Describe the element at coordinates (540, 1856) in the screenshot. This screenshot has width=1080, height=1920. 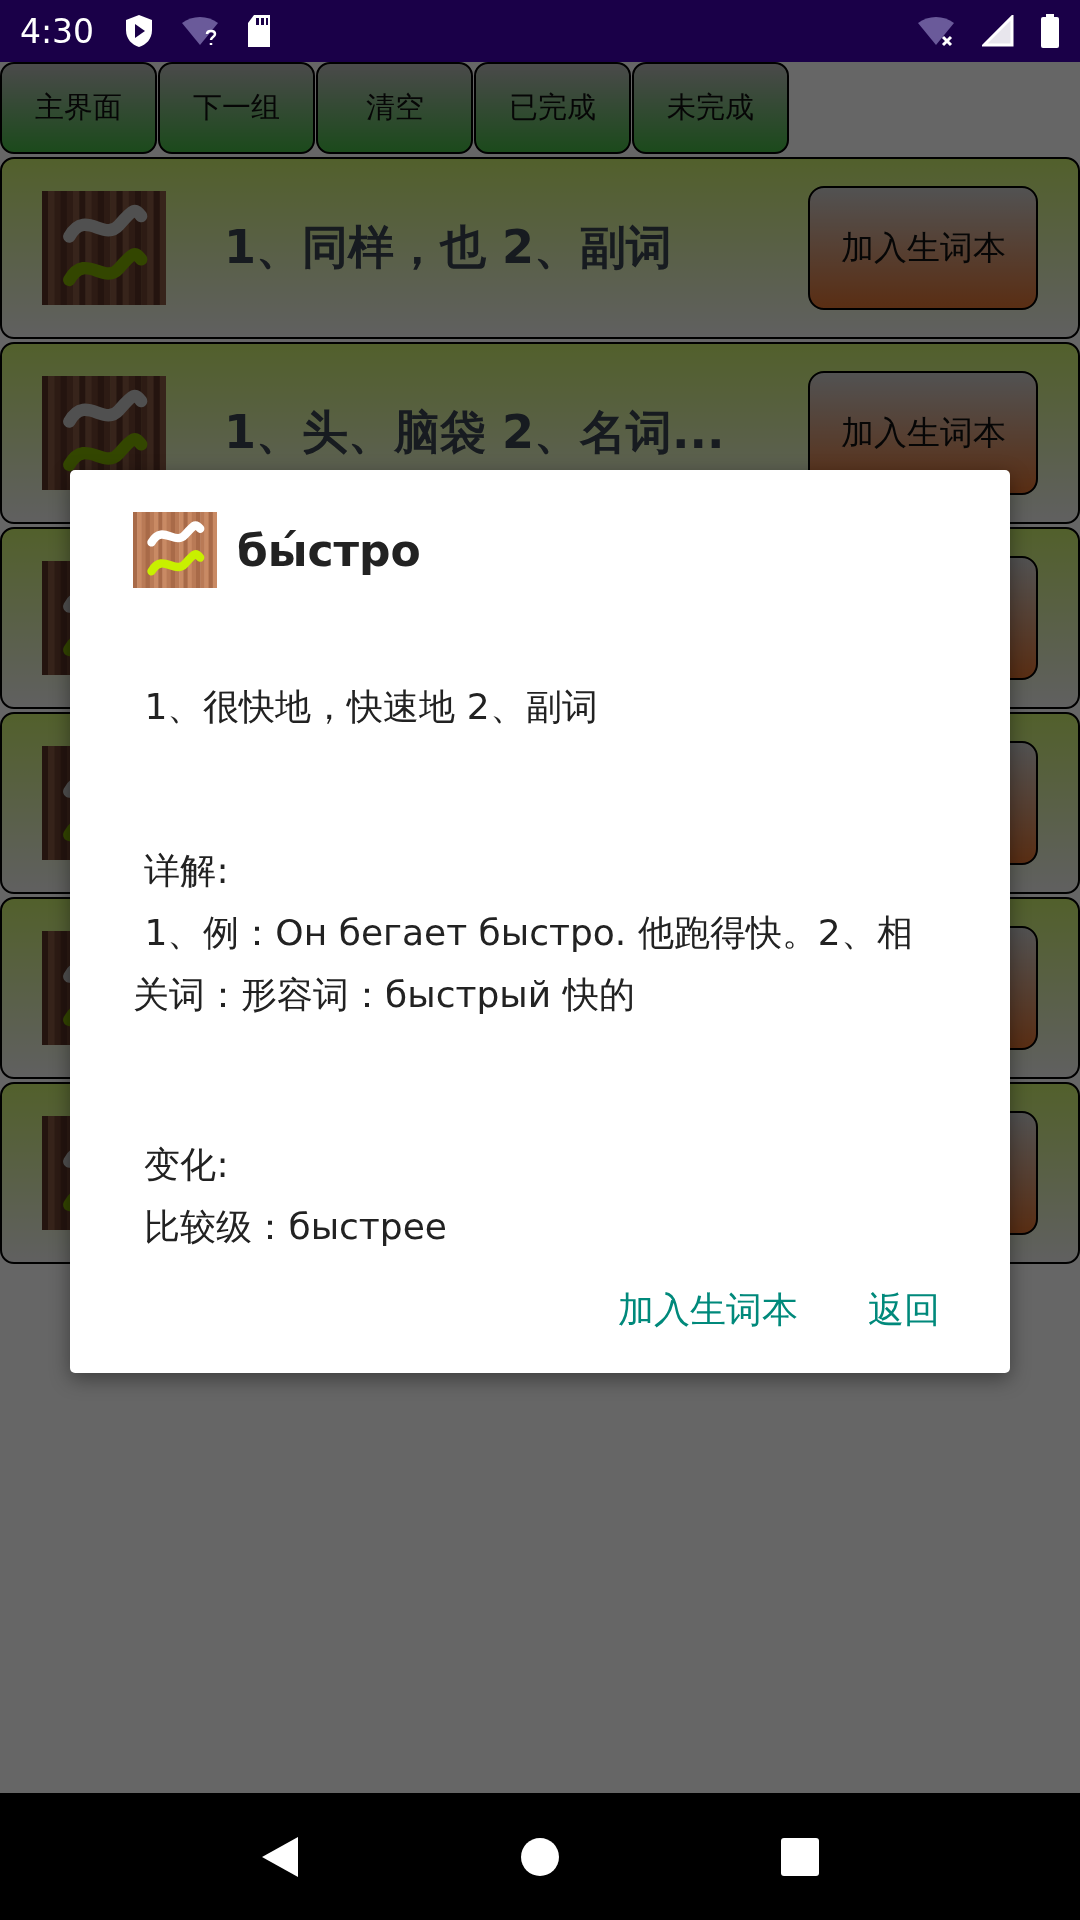
I see `home-icon` at that location.